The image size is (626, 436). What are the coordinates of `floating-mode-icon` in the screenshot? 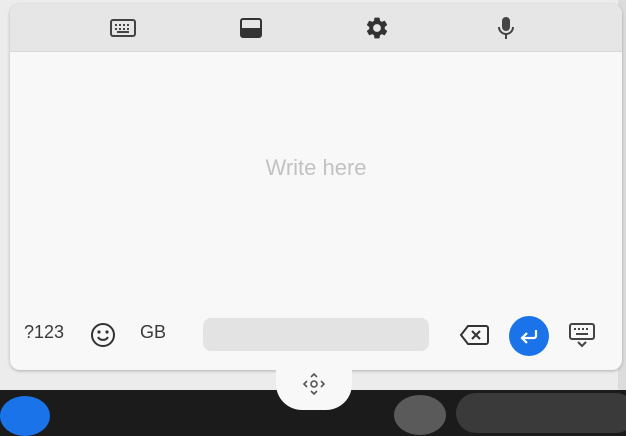 It's located at (251, 28).